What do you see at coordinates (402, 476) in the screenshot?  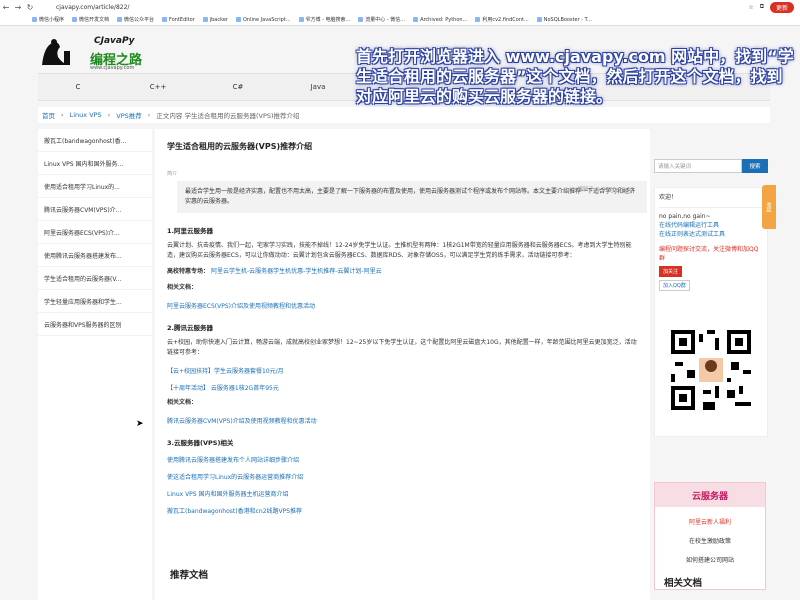 I see `related-link: 使这适合租用学习Linux的云服务器运营商推荐介绍` at bounding box center [402, 476].